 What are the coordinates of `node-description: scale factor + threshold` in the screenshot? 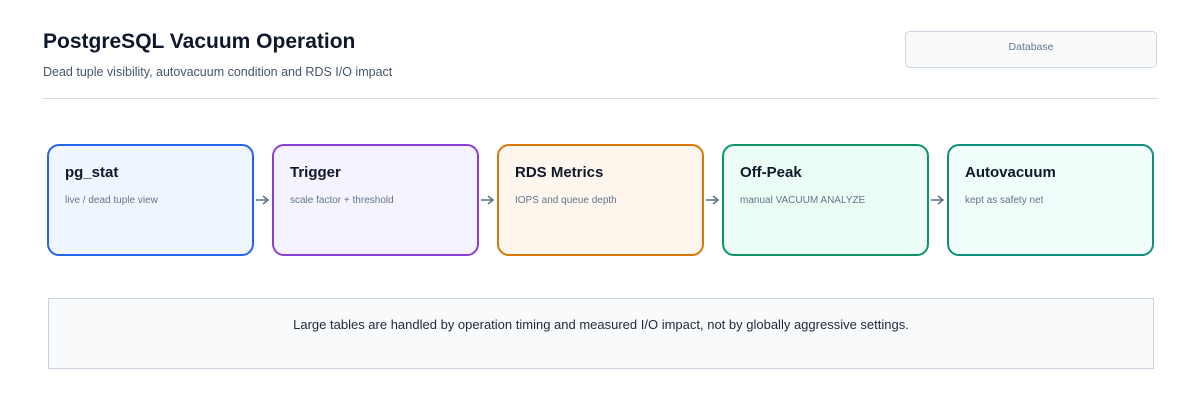 It's located at (342, 200).